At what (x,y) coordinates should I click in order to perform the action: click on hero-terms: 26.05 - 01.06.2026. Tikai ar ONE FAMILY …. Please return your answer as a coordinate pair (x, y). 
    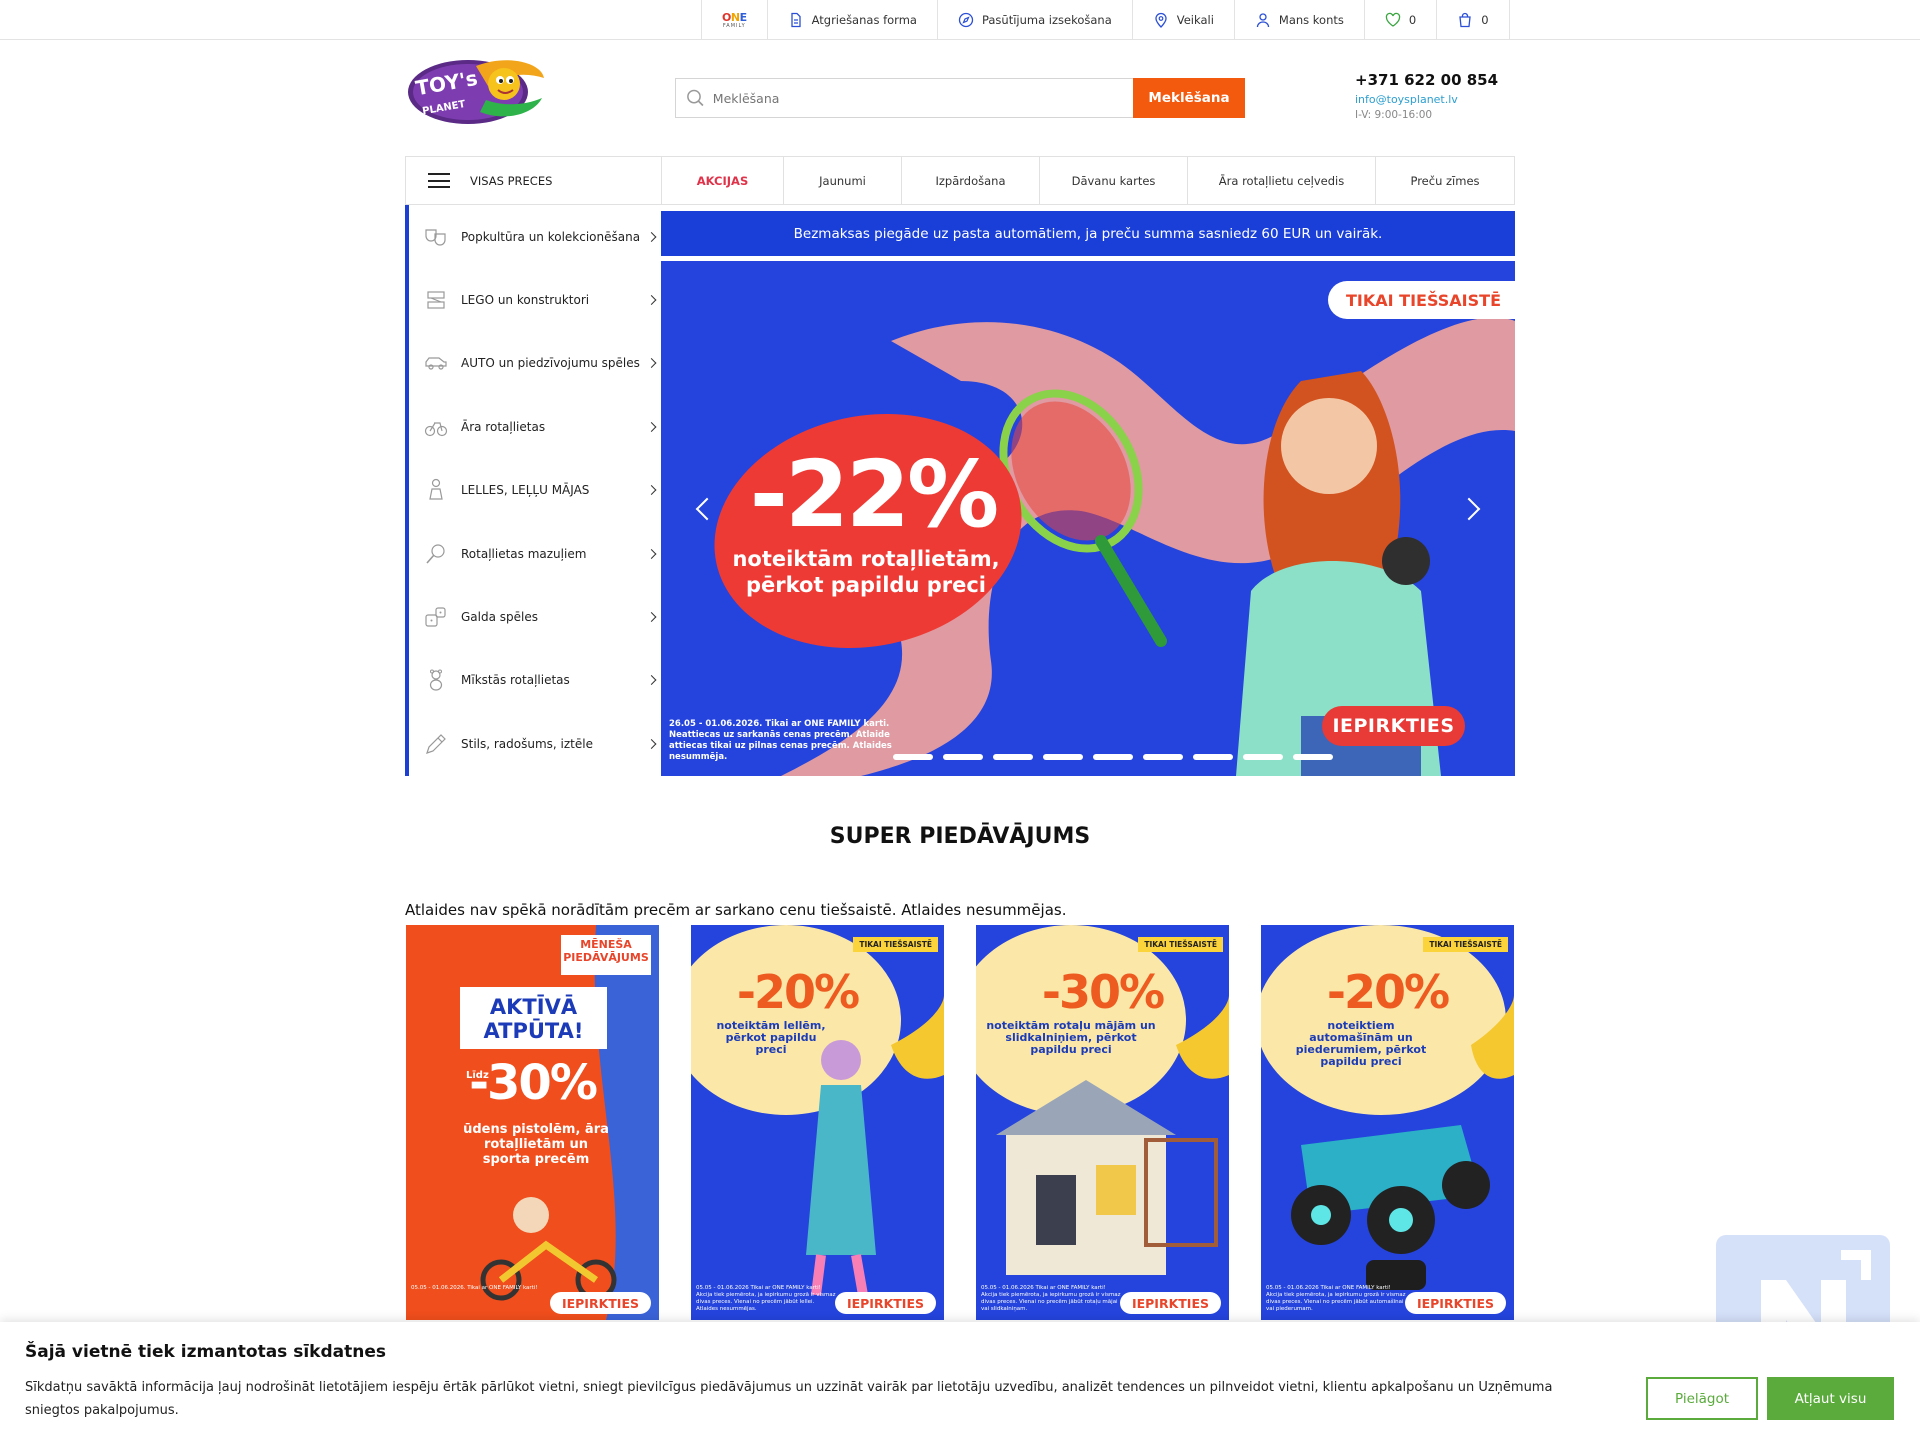
    Looking at the image, I should click on (780, 740).